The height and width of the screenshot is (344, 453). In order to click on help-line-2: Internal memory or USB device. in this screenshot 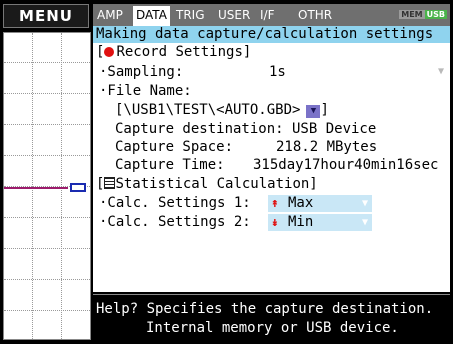, I will do `click(272, 328)`.